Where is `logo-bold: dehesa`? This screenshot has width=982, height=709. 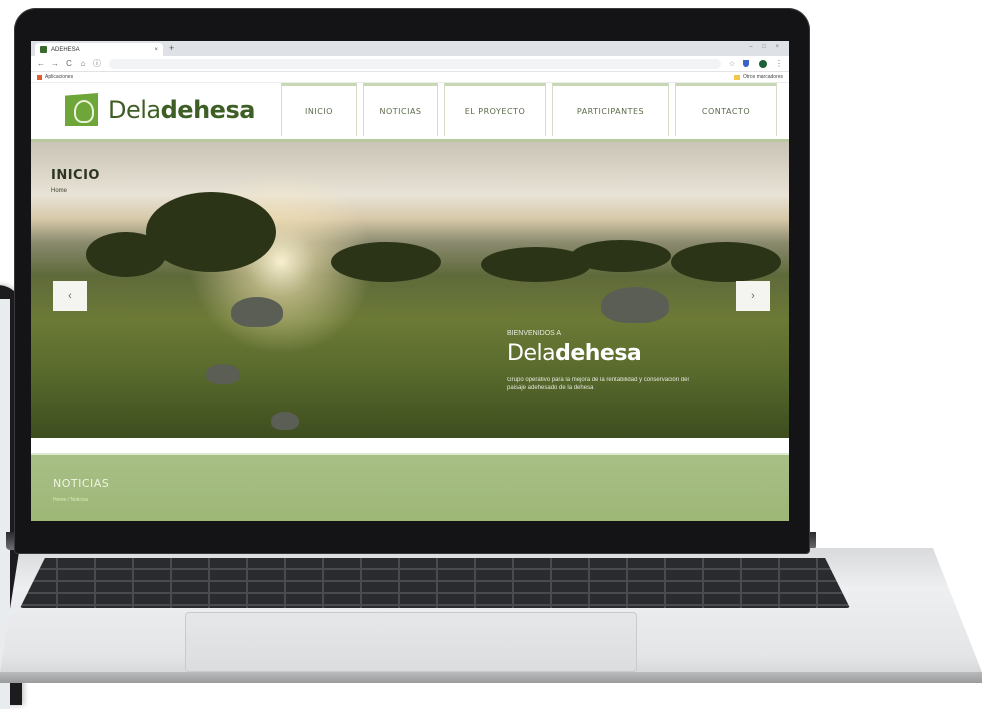
logo-bold: dehesa is located at coordinates (208, 109).